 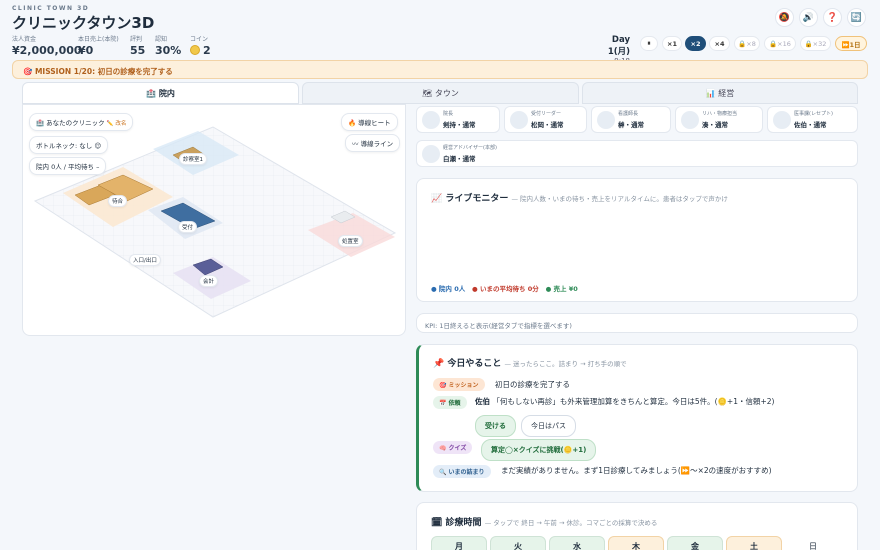 What do you see at coordinates (530, 364) in the screenshot?
I see `todo-title: 📌 今日やること — 迷ったらここ。詰まり → 打ち手の順で` at bounding box center [530, 364].